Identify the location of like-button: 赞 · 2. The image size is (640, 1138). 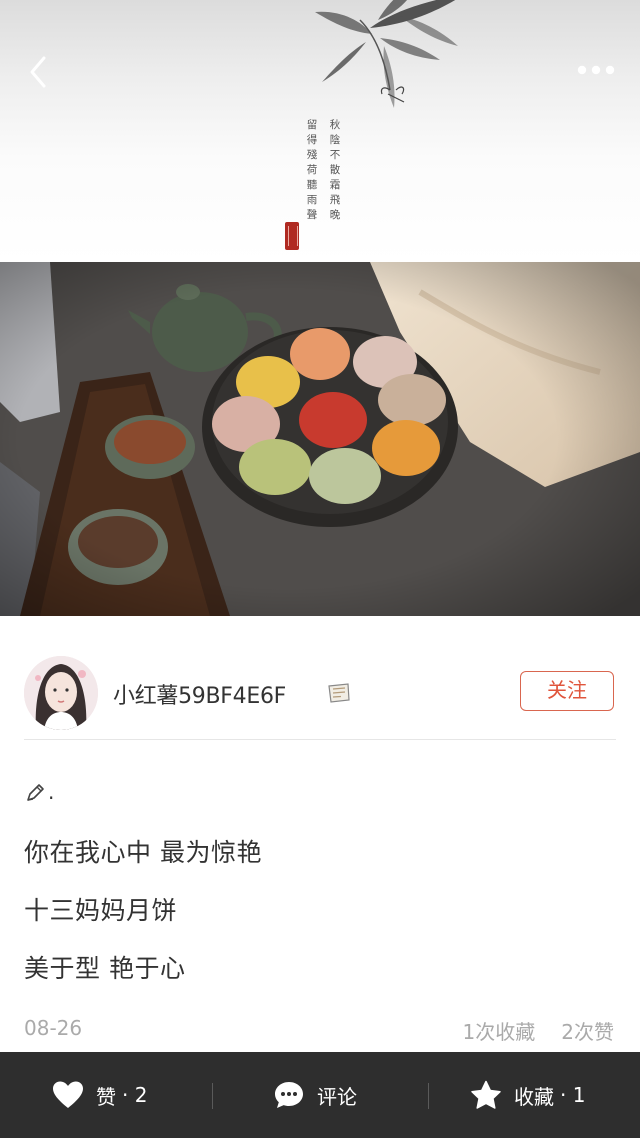
(99, 1095).